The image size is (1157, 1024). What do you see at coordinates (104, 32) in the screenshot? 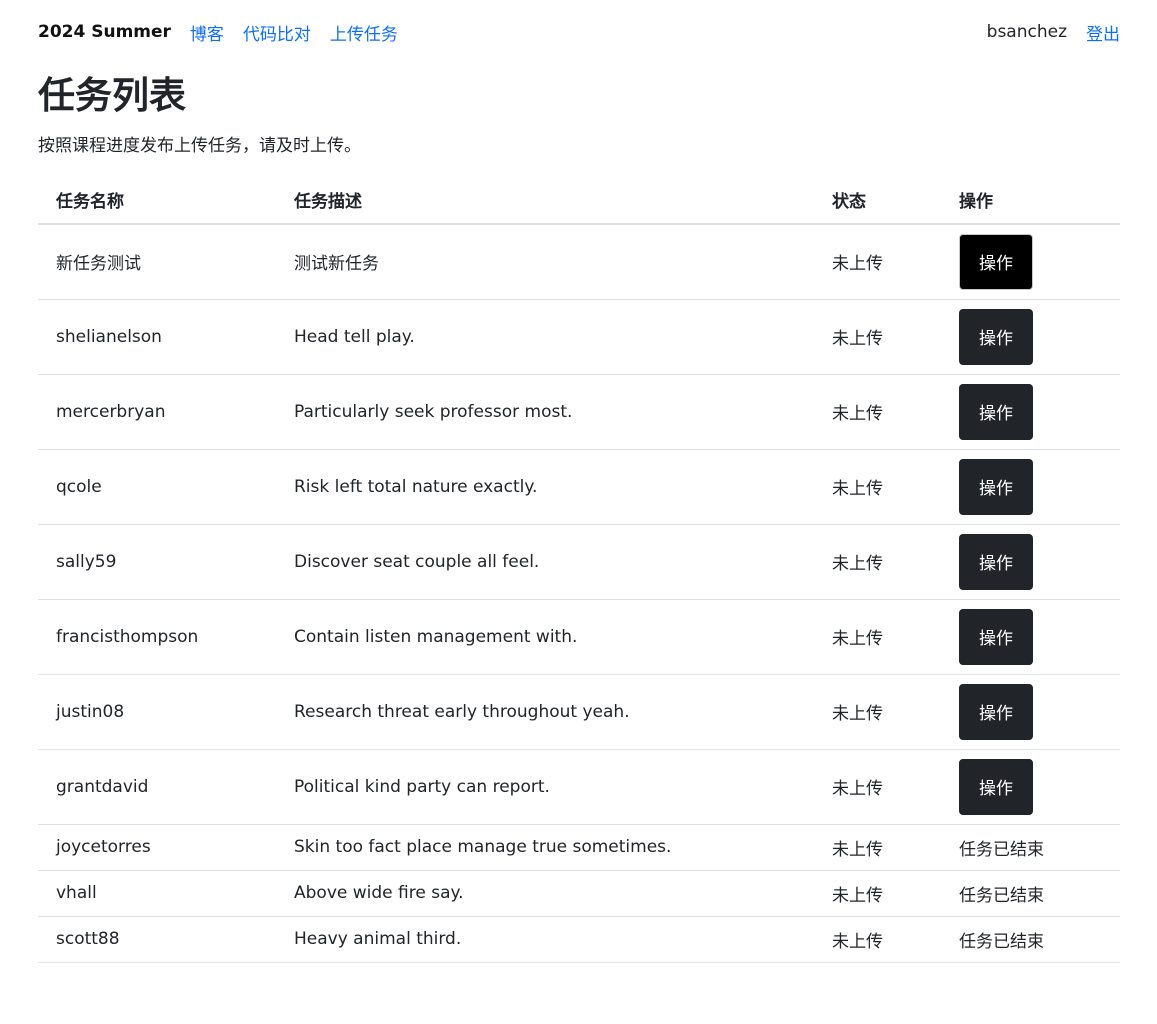
I see `brand: 2024 Summer` at bounding box center [104, 32].